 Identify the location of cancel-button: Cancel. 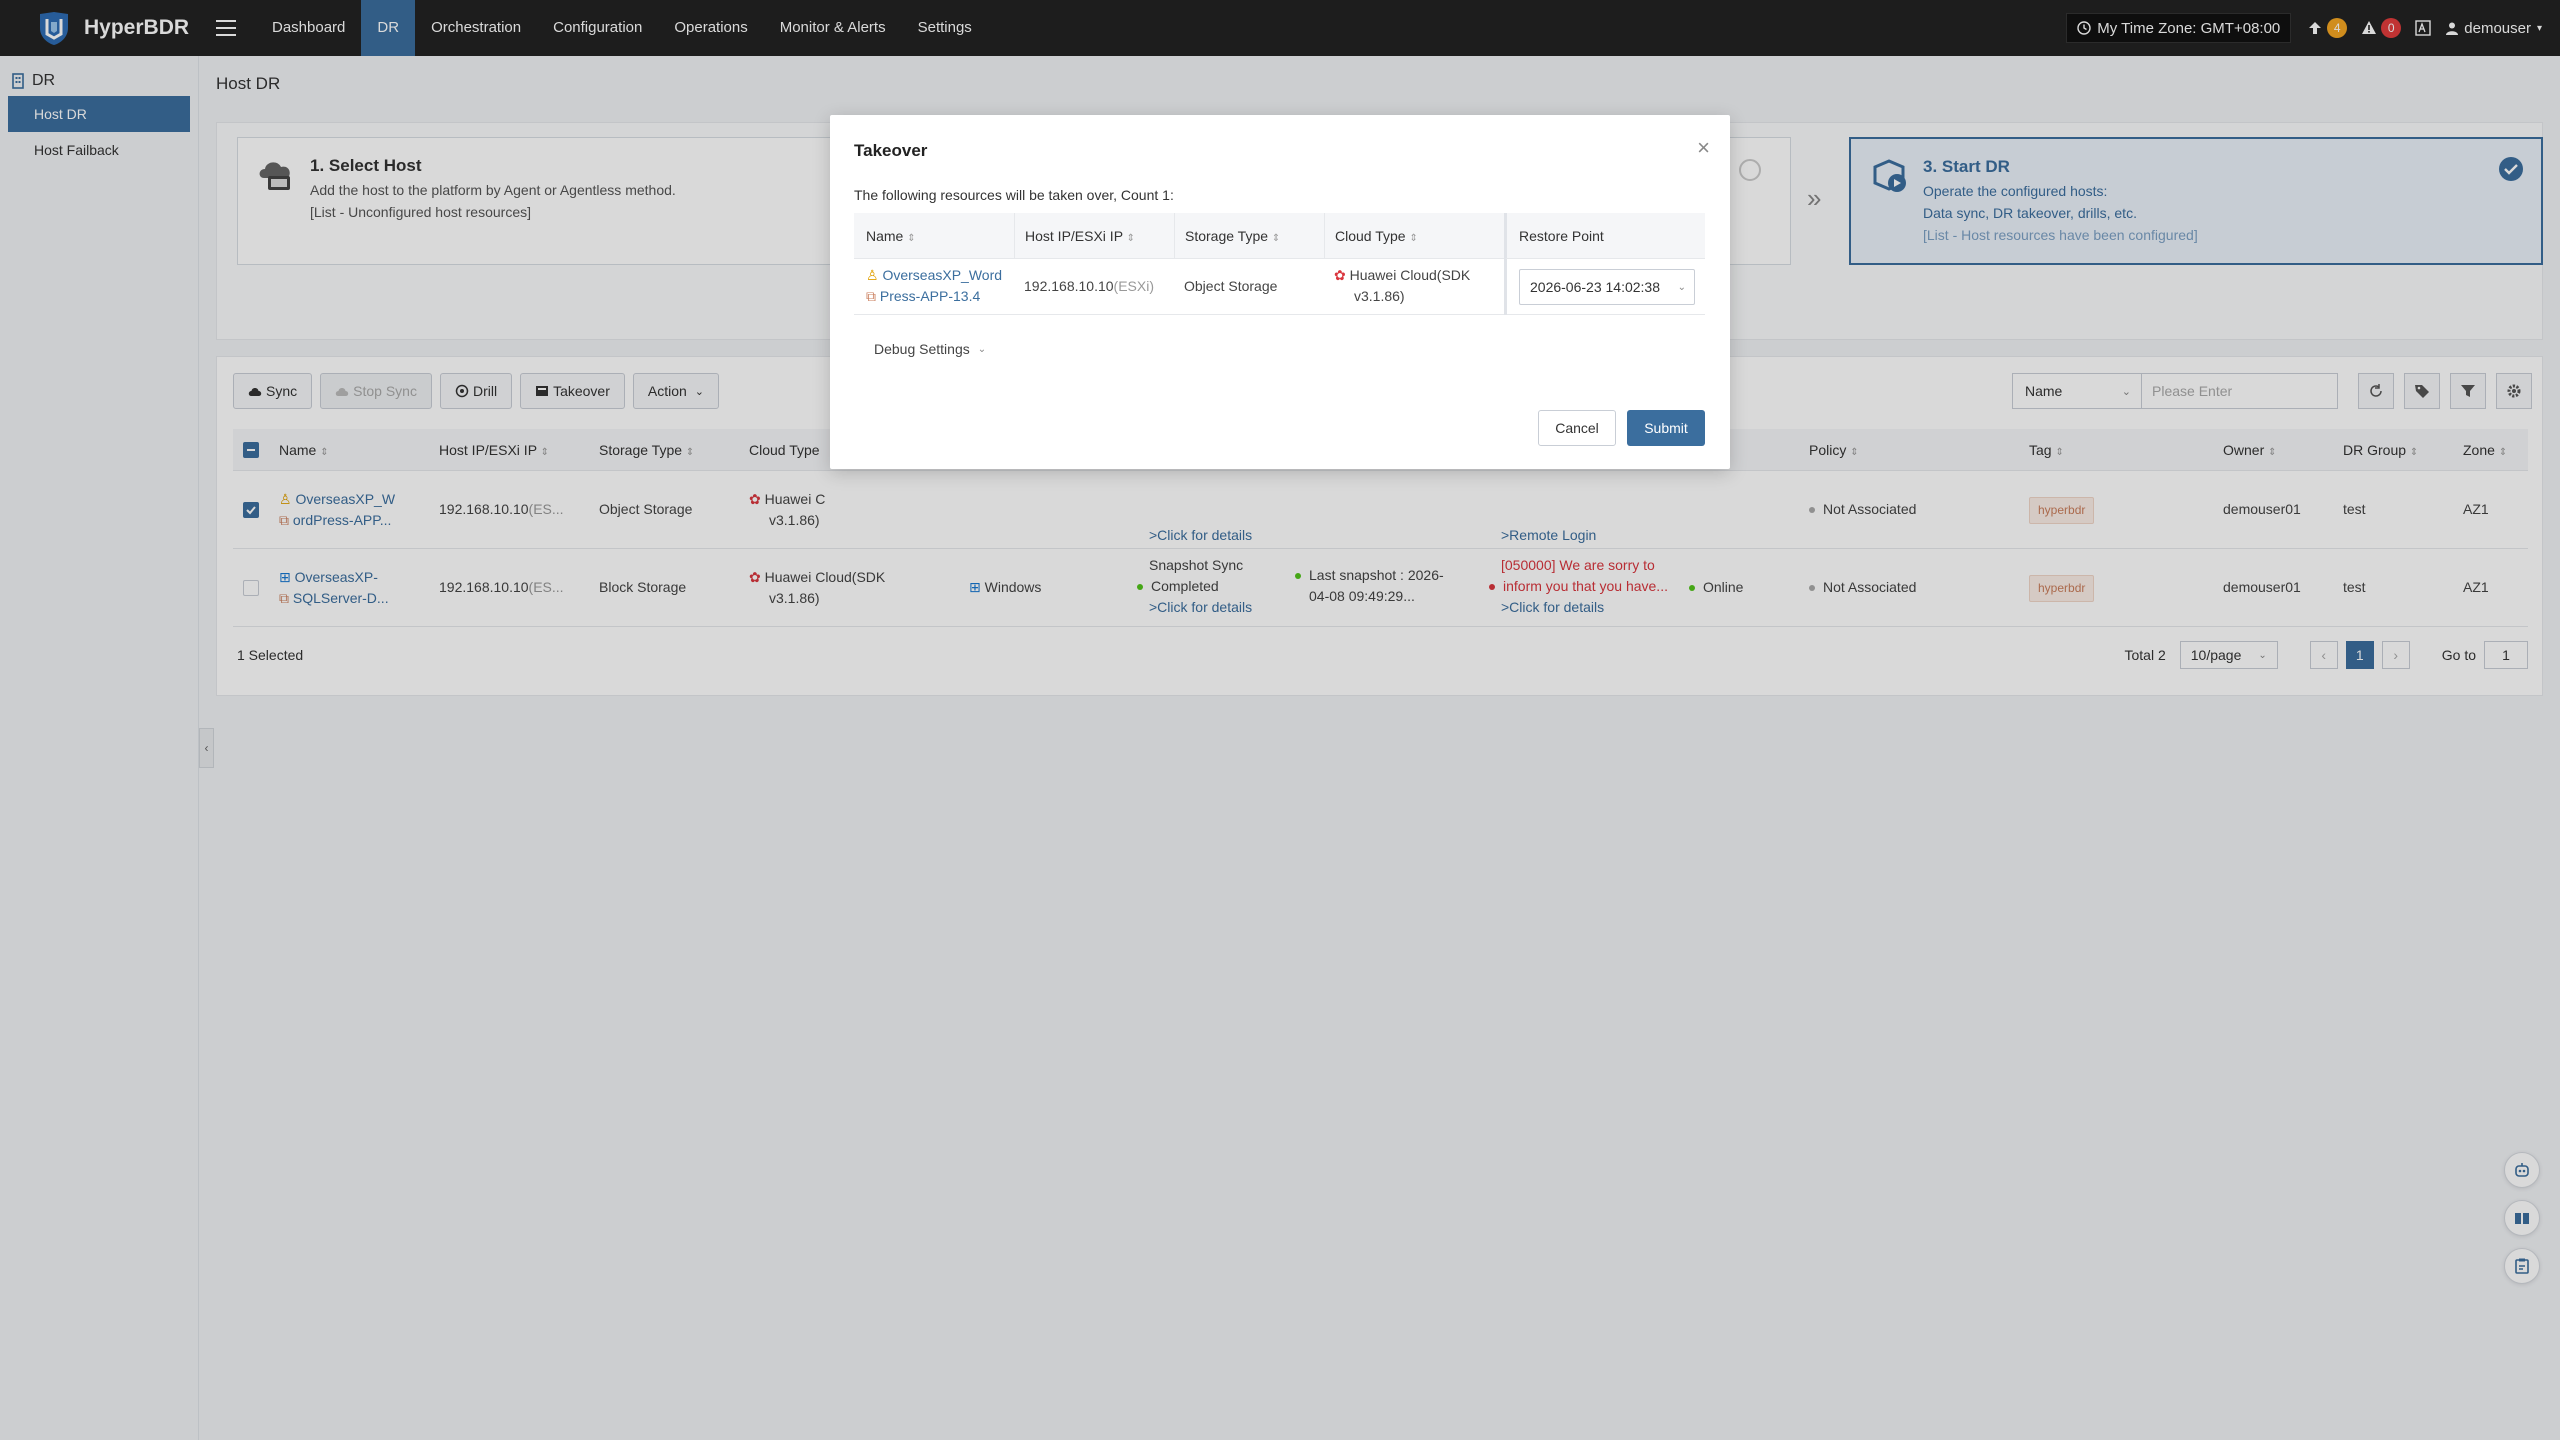
(1577, 428).